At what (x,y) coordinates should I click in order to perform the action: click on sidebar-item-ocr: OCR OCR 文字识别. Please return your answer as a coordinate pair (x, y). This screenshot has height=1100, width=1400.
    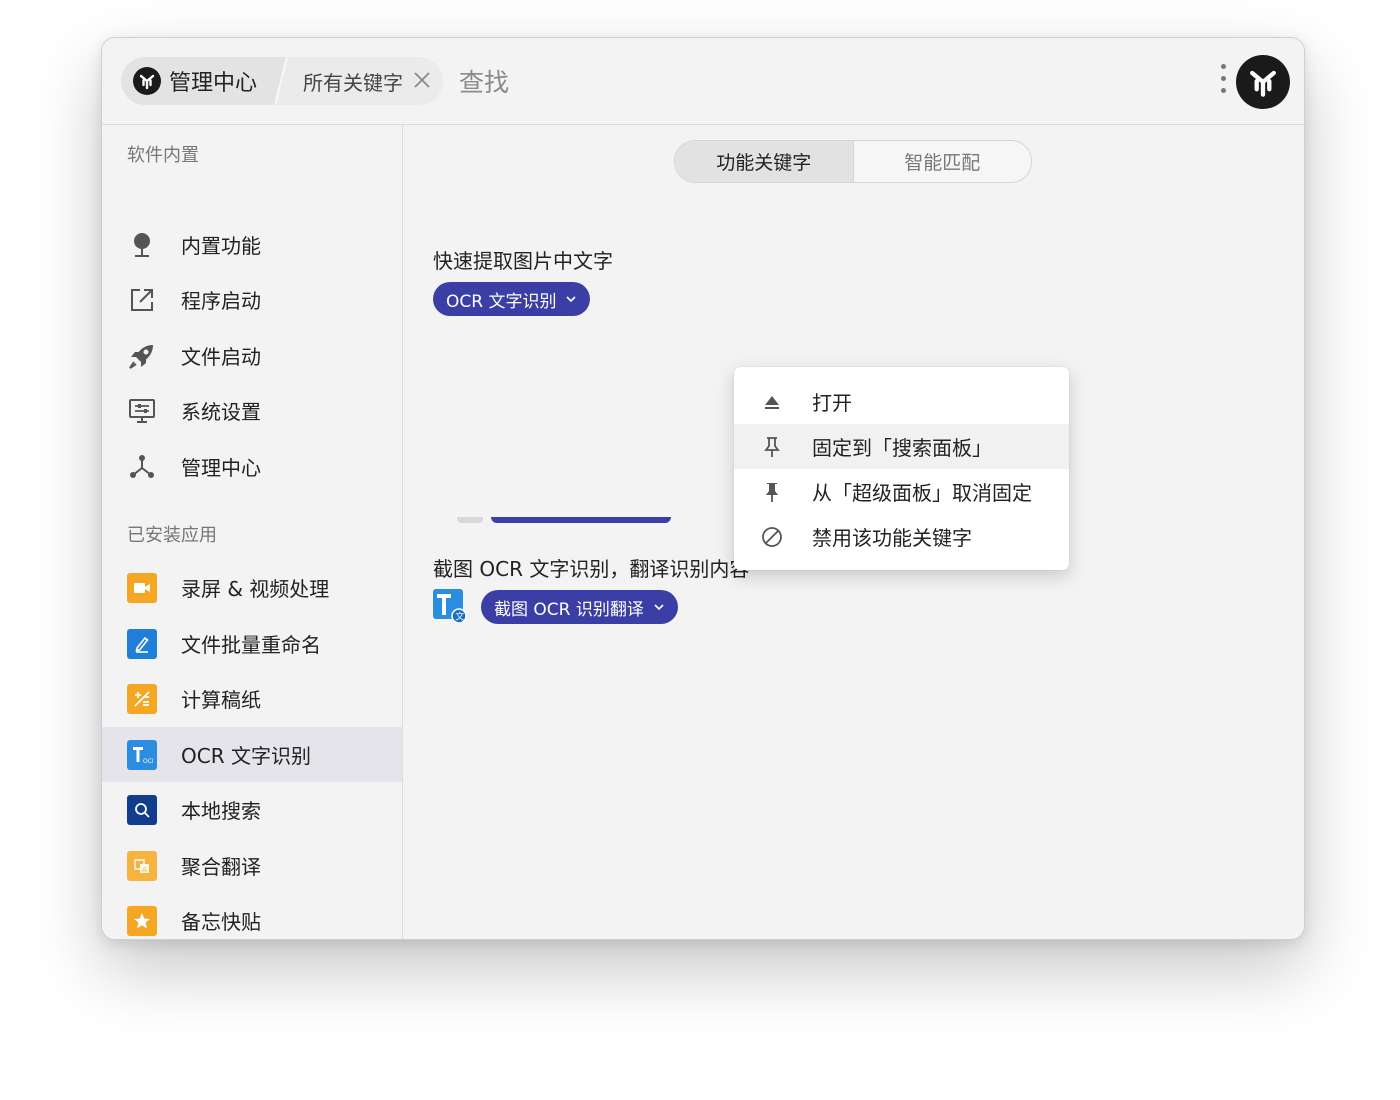
    Looking at the image, I should click on (252, 754).